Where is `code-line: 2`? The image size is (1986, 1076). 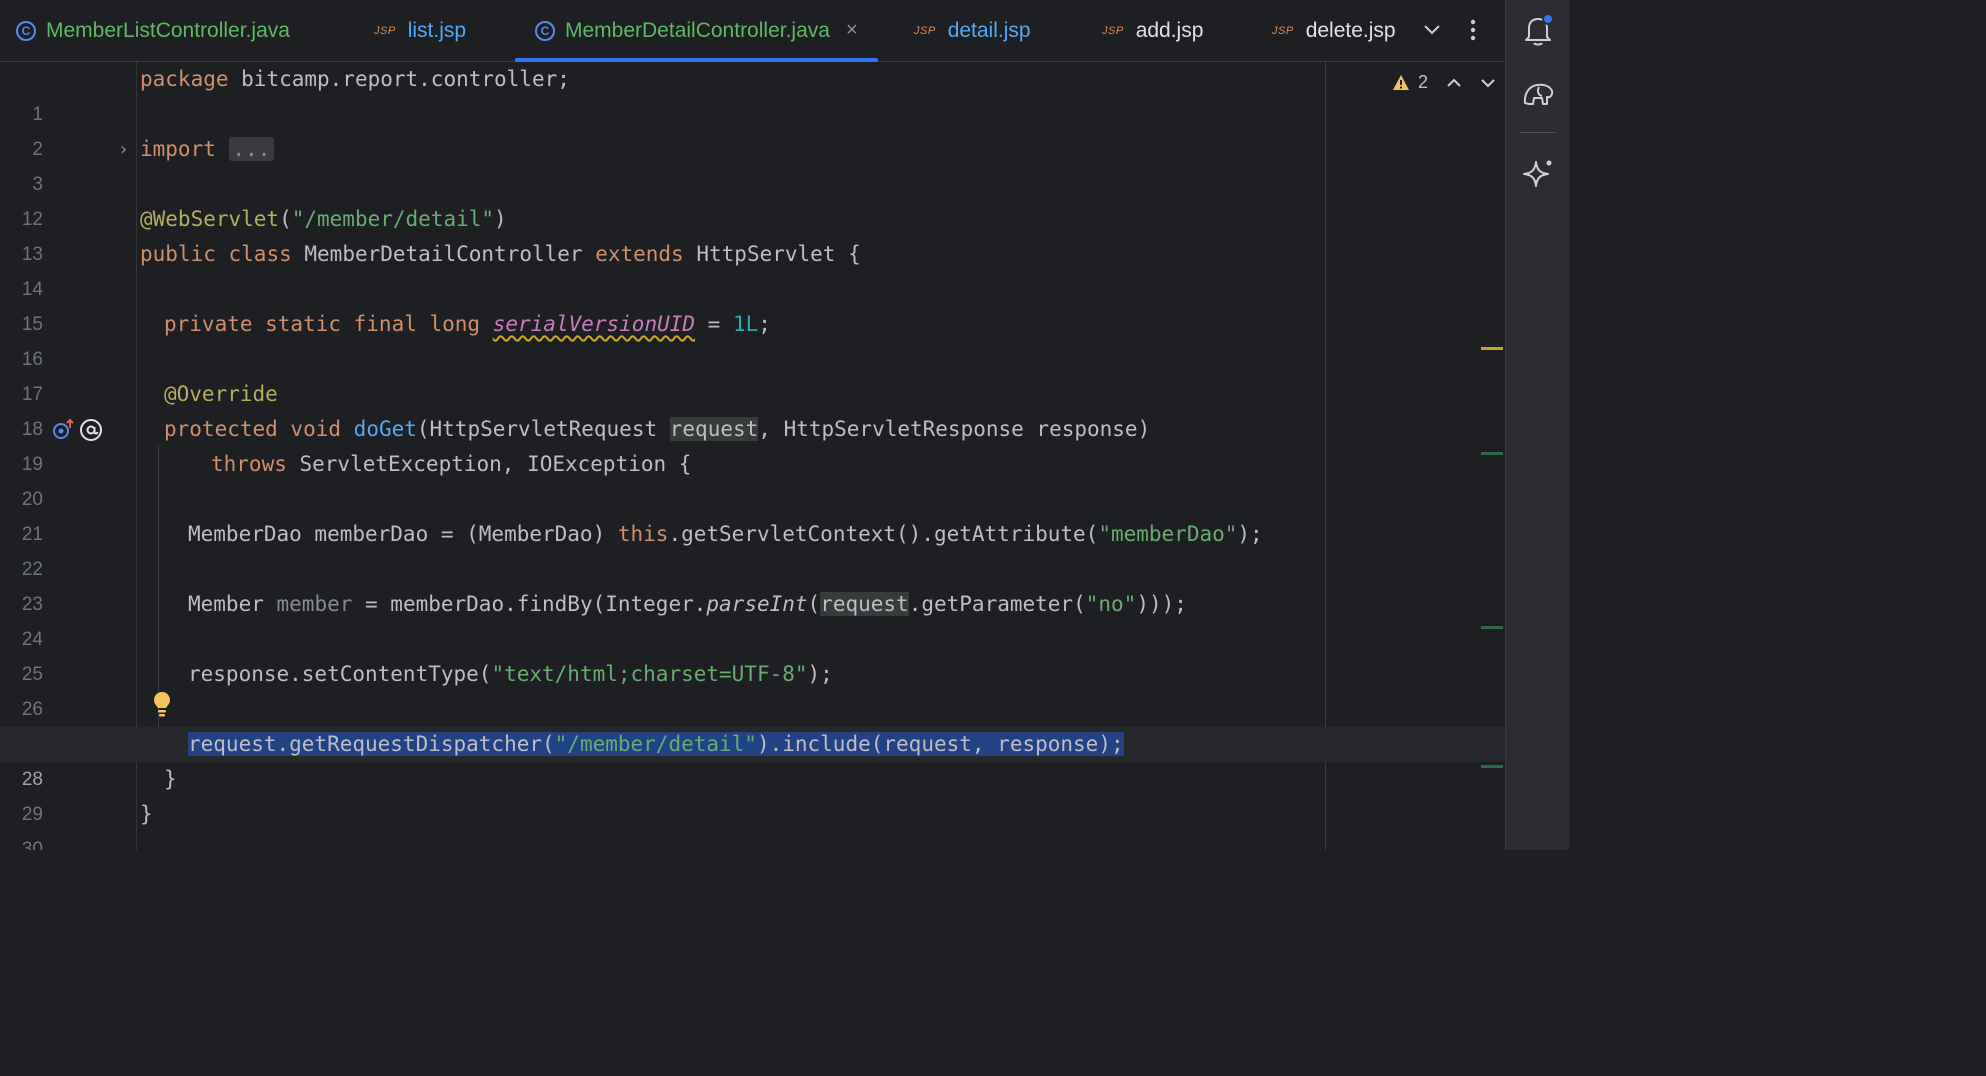
code-line: 2 is located at coordinates (752, 128).